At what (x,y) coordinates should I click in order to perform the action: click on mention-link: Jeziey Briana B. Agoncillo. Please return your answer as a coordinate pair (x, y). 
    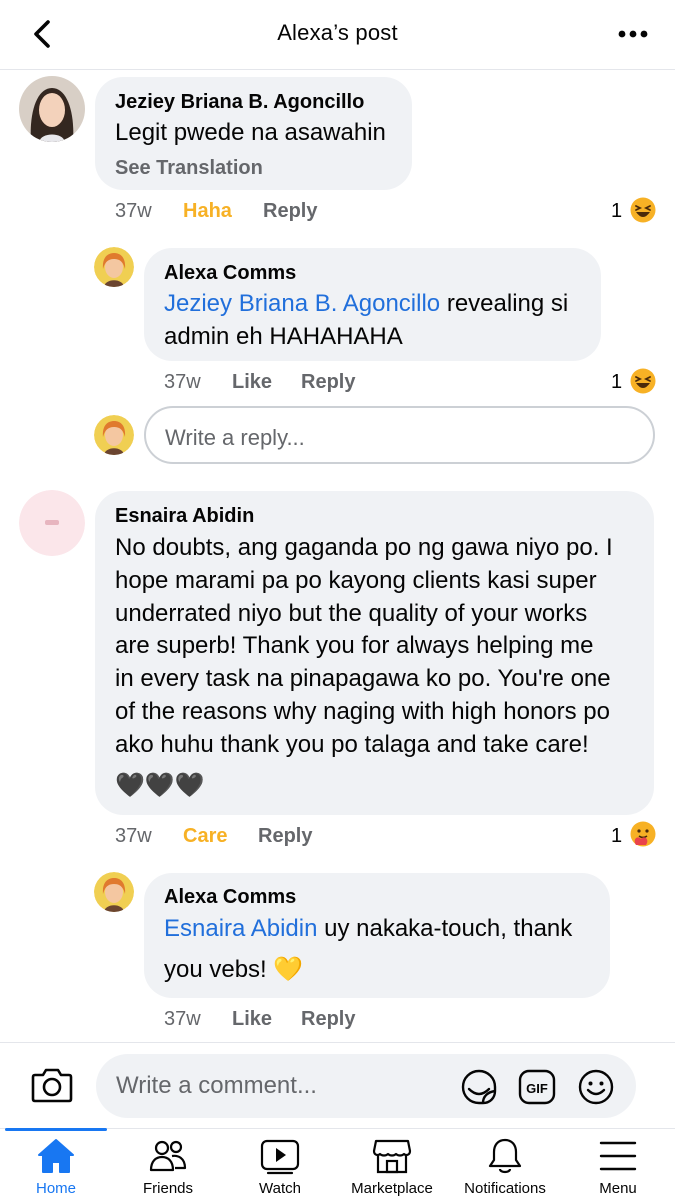
    Looking at the image, I should click on (302, 303).